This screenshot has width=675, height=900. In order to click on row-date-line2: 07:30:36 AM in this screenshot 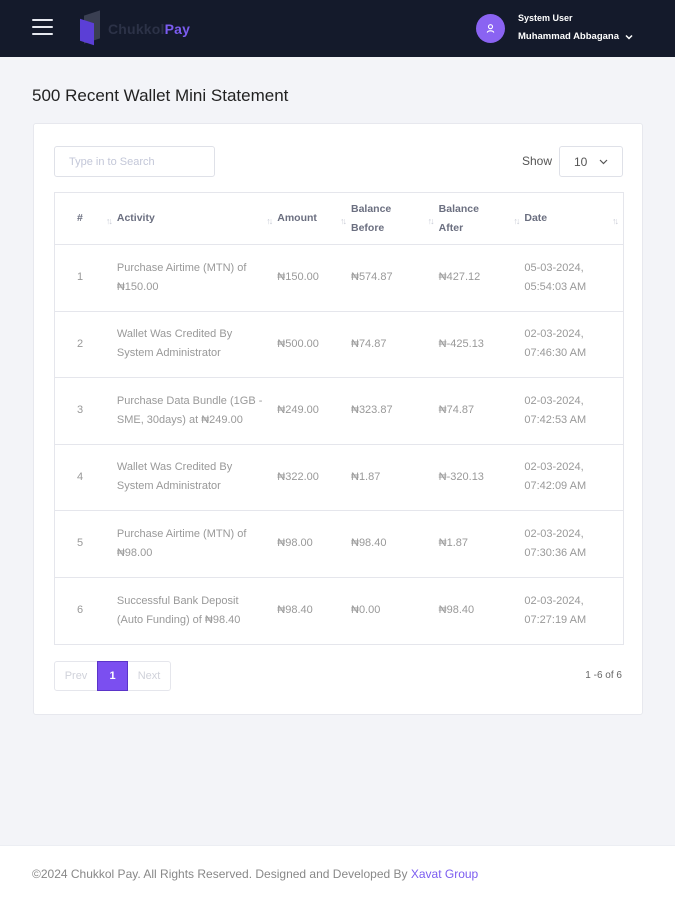, I will do `click(555, 552)`.